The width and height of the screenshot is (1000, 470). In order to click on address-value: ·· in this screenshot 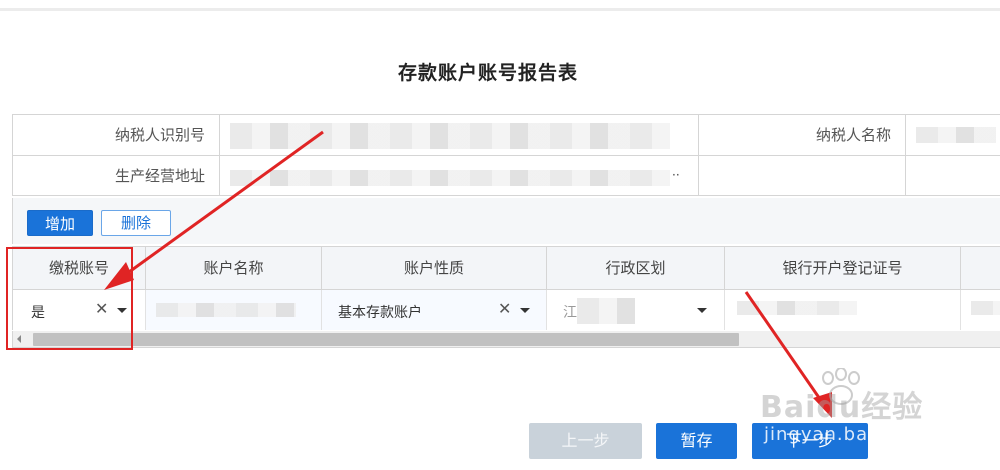, I will do `click(459, 176)`.